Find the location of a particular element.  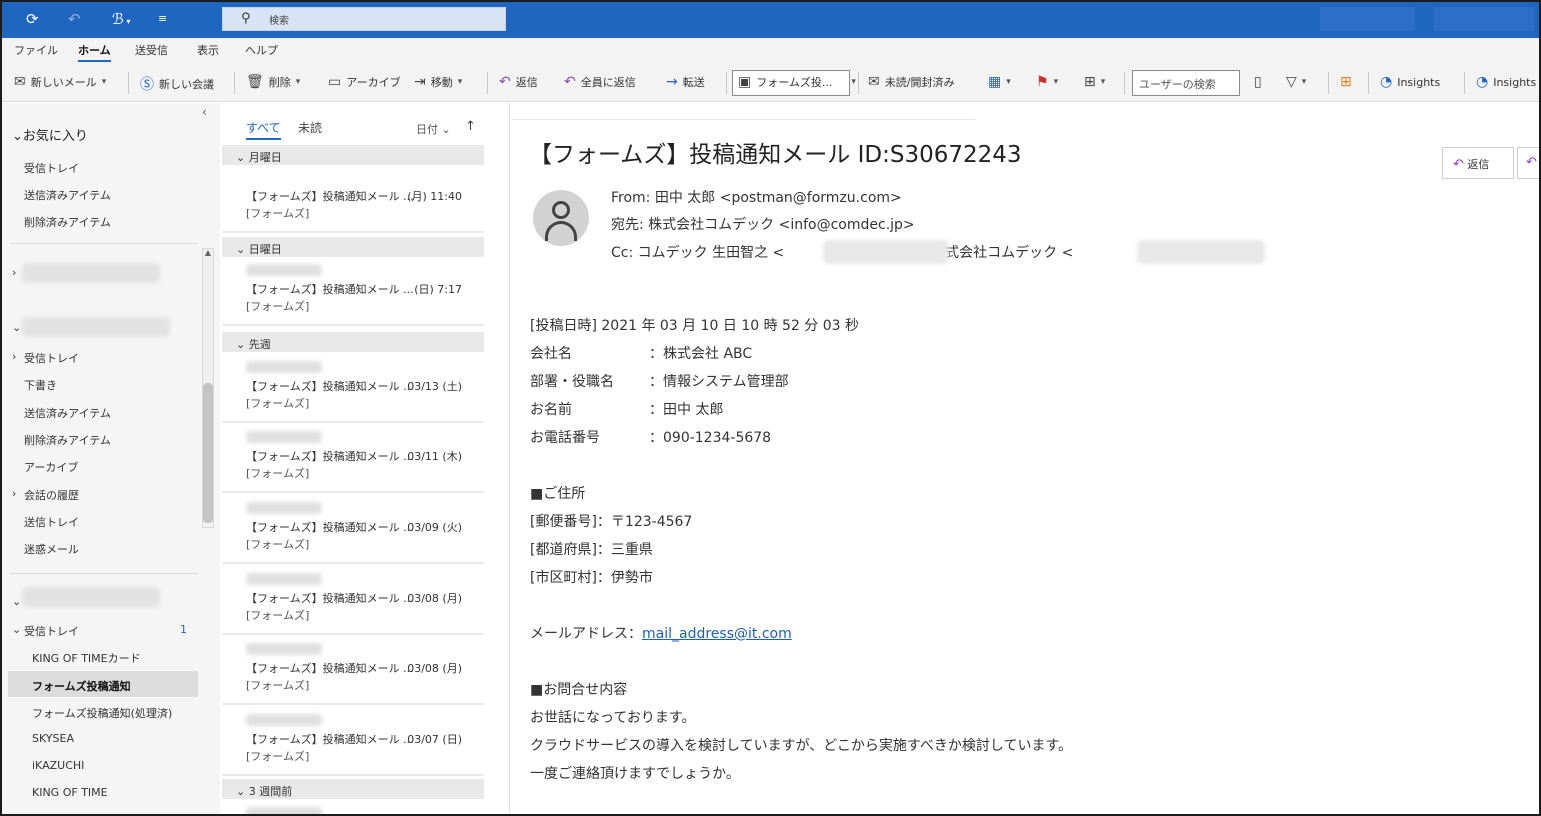

unread-read-button: ✉ 未読/開封済み is located at coordinates (911, 82).